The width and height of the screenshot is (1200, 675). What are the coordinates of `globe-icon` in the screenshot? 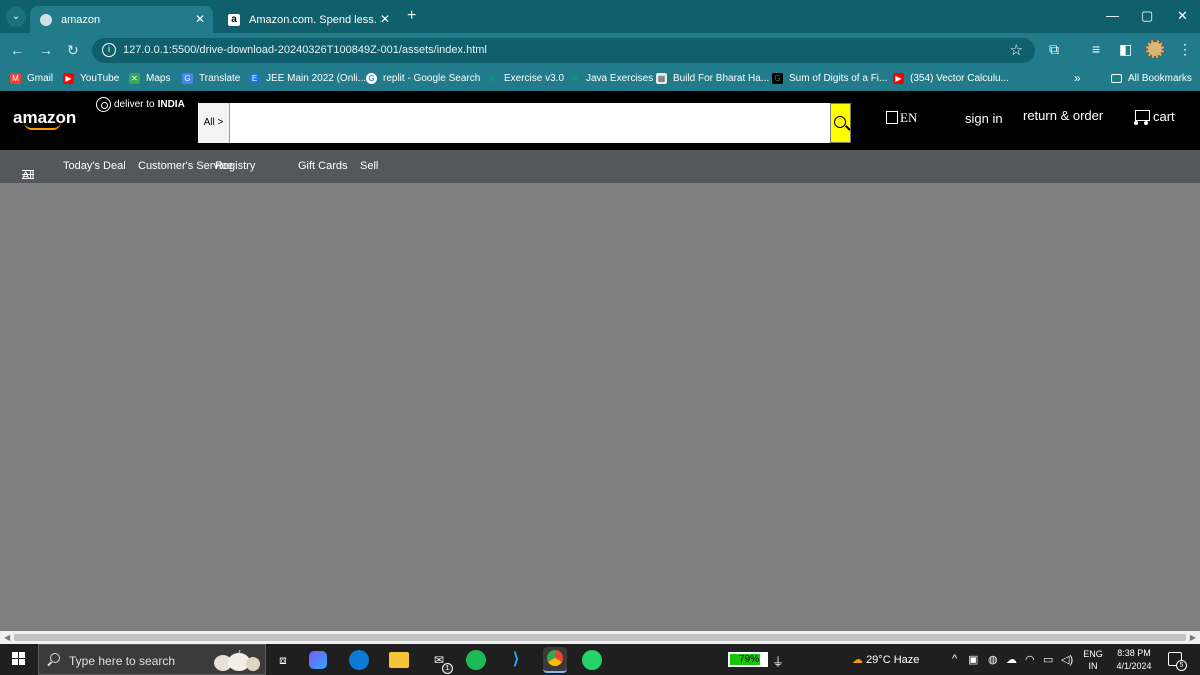 It's located at (46, 19).